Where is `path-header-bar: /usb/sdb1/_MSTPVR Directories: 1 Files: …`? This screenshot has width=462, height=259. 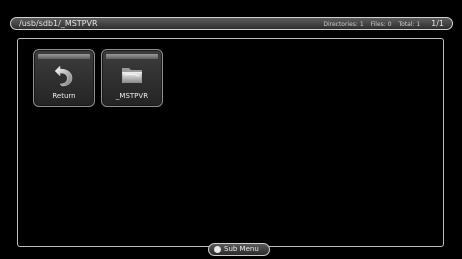
path-header-bar: /usb/sdb1/_MSTPVR Directories: 1 Files: … is located at coordinates (231, 23).